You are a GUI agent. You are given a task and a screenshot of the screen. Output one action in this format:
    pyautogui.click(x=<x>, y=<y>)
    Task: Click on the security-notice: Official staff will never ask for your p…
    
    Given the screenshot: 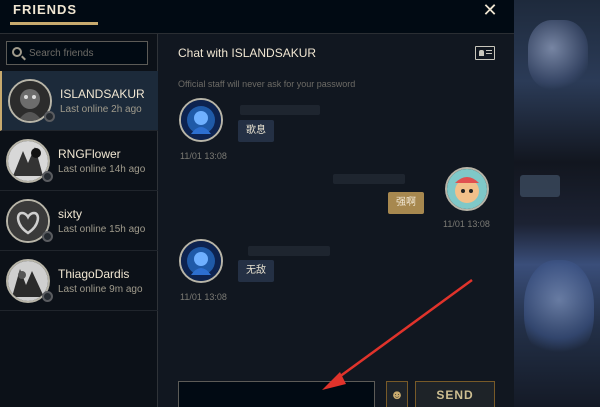 What is the action you would take?
    pyautogui.click(x=267, y=84)
    